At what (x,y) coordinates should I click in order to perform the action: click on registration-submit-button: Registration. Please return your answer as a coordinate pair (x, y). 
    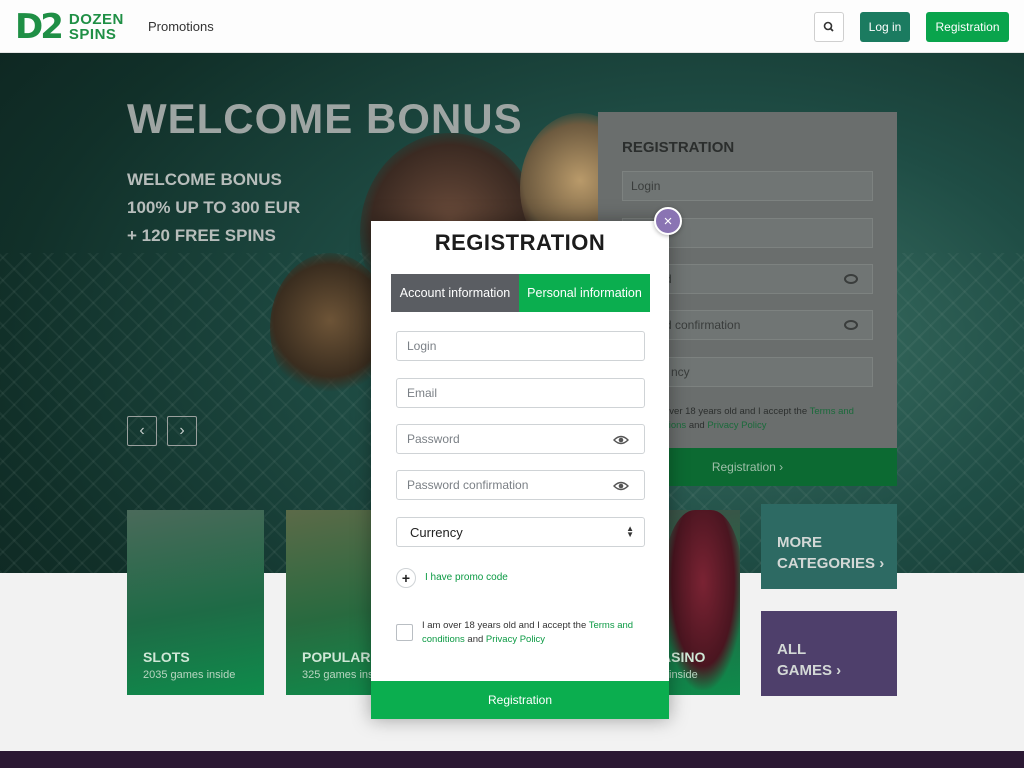
    Looking at the image, I should click on (520, 700).